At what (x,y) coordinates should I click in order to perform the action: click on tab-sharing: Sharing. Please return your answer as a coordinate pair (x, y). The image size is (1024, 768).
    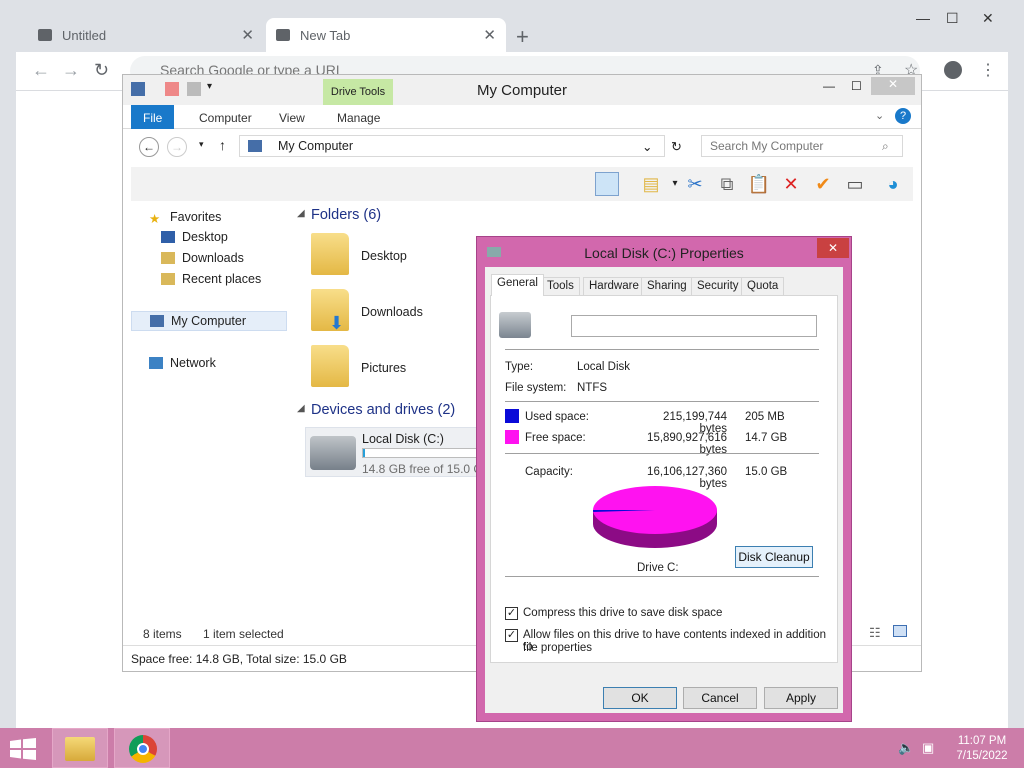
    Looking at the image, I should click on (667, 286).